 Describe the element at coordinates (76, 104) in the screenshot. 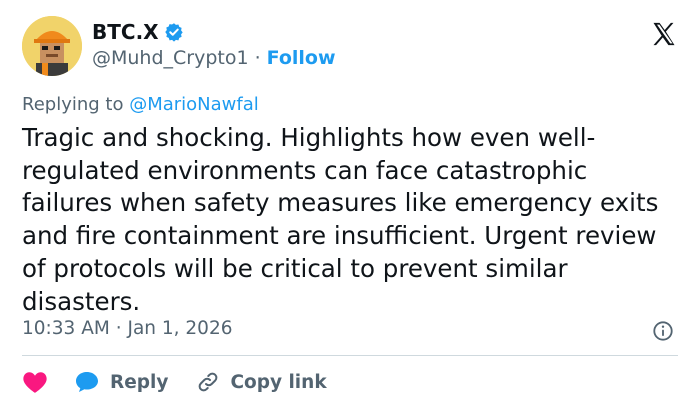

I see `replying-prefix: Replying to` at that location.